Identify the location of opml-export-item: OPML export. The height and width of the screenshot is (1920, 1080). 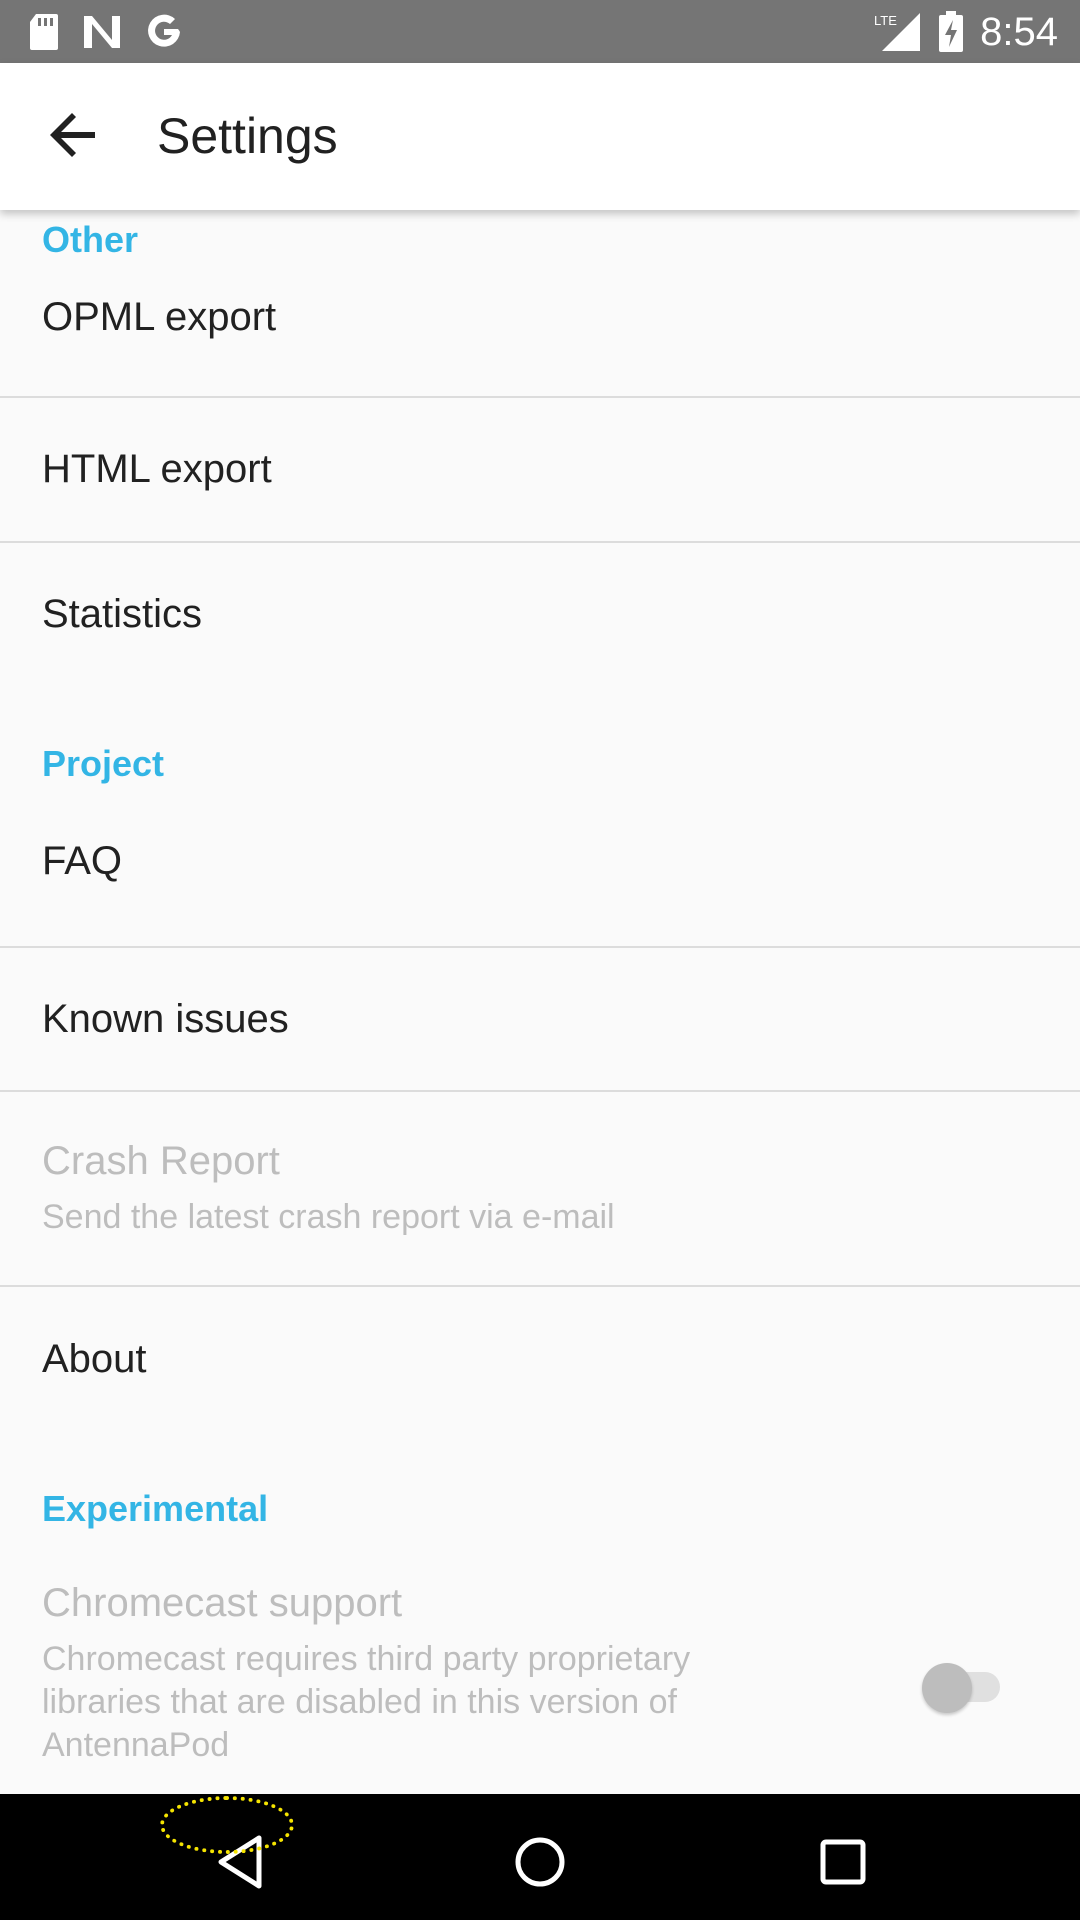
(540, 317).